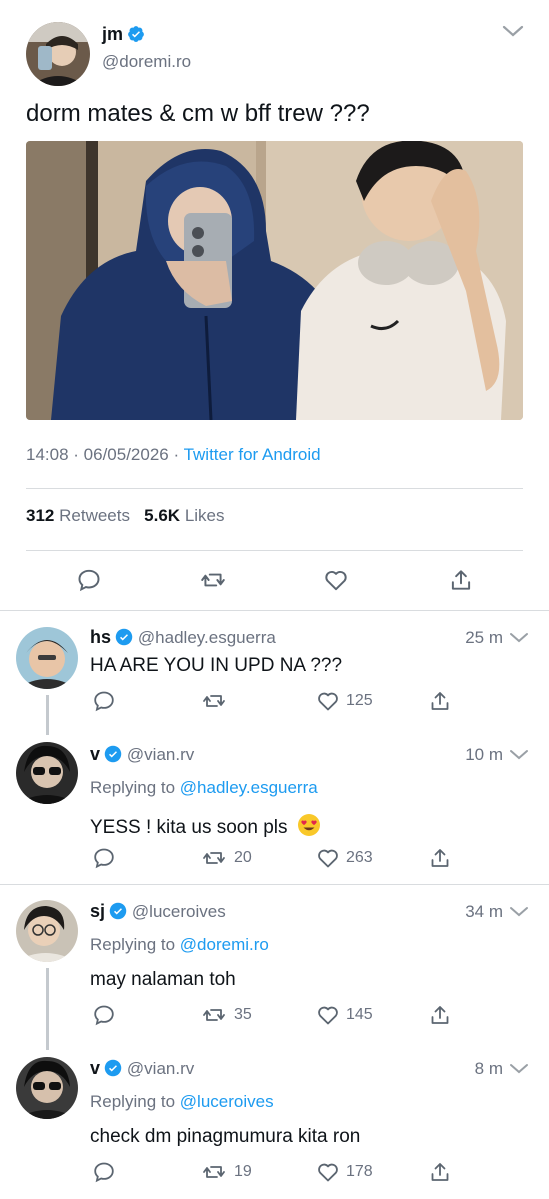 The image size is (549, 1199). What do you see at coordinates (189, 827) in the screenshot?
I see `reply-text: YESS ! kita us soon pls` at bounding box center [189, 827].